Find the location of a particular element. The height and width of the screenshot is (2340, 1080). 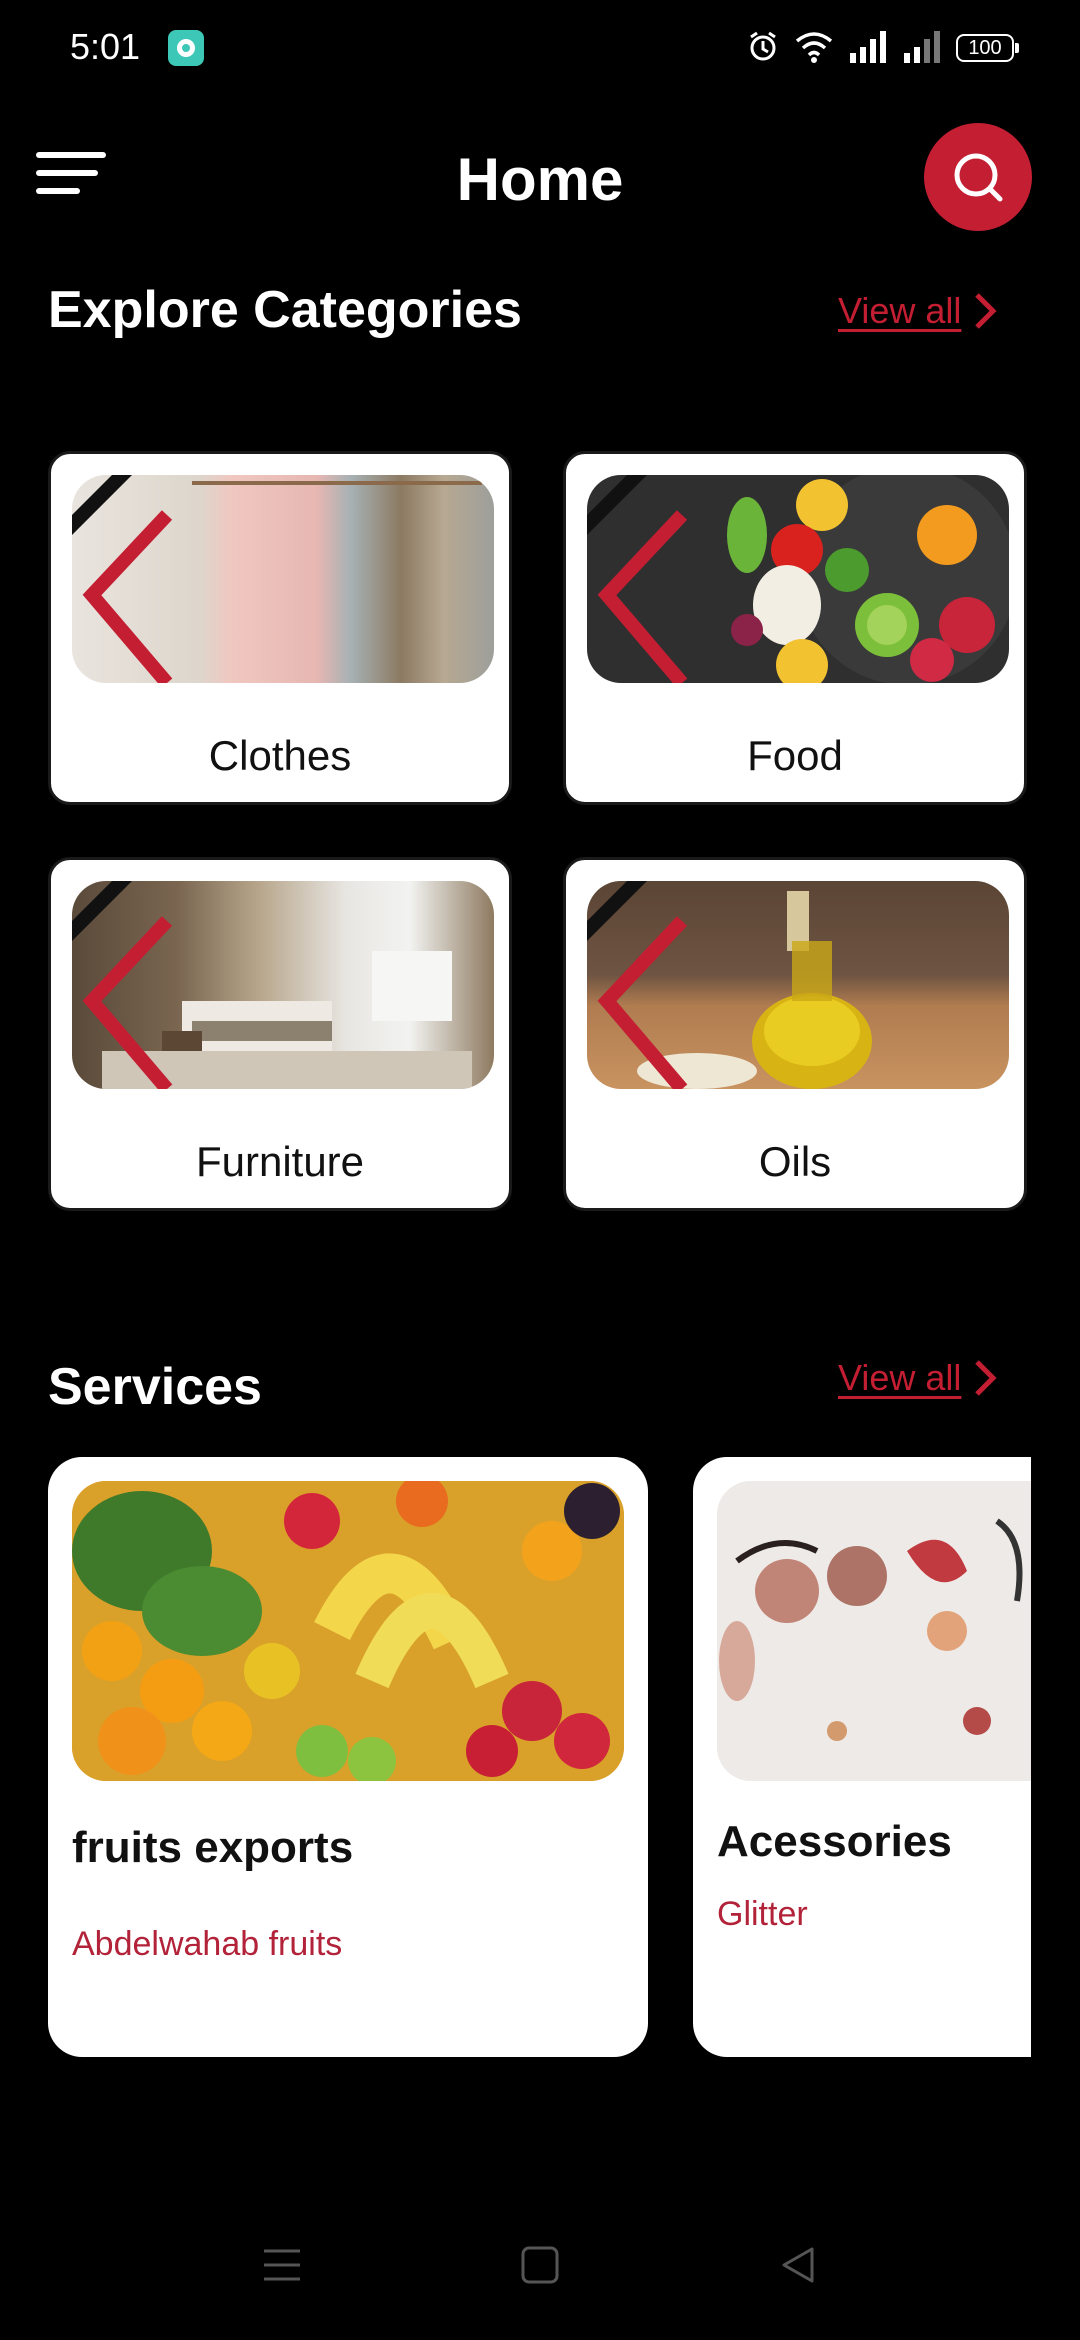

back-icon is located at coordinates (798, 2267).